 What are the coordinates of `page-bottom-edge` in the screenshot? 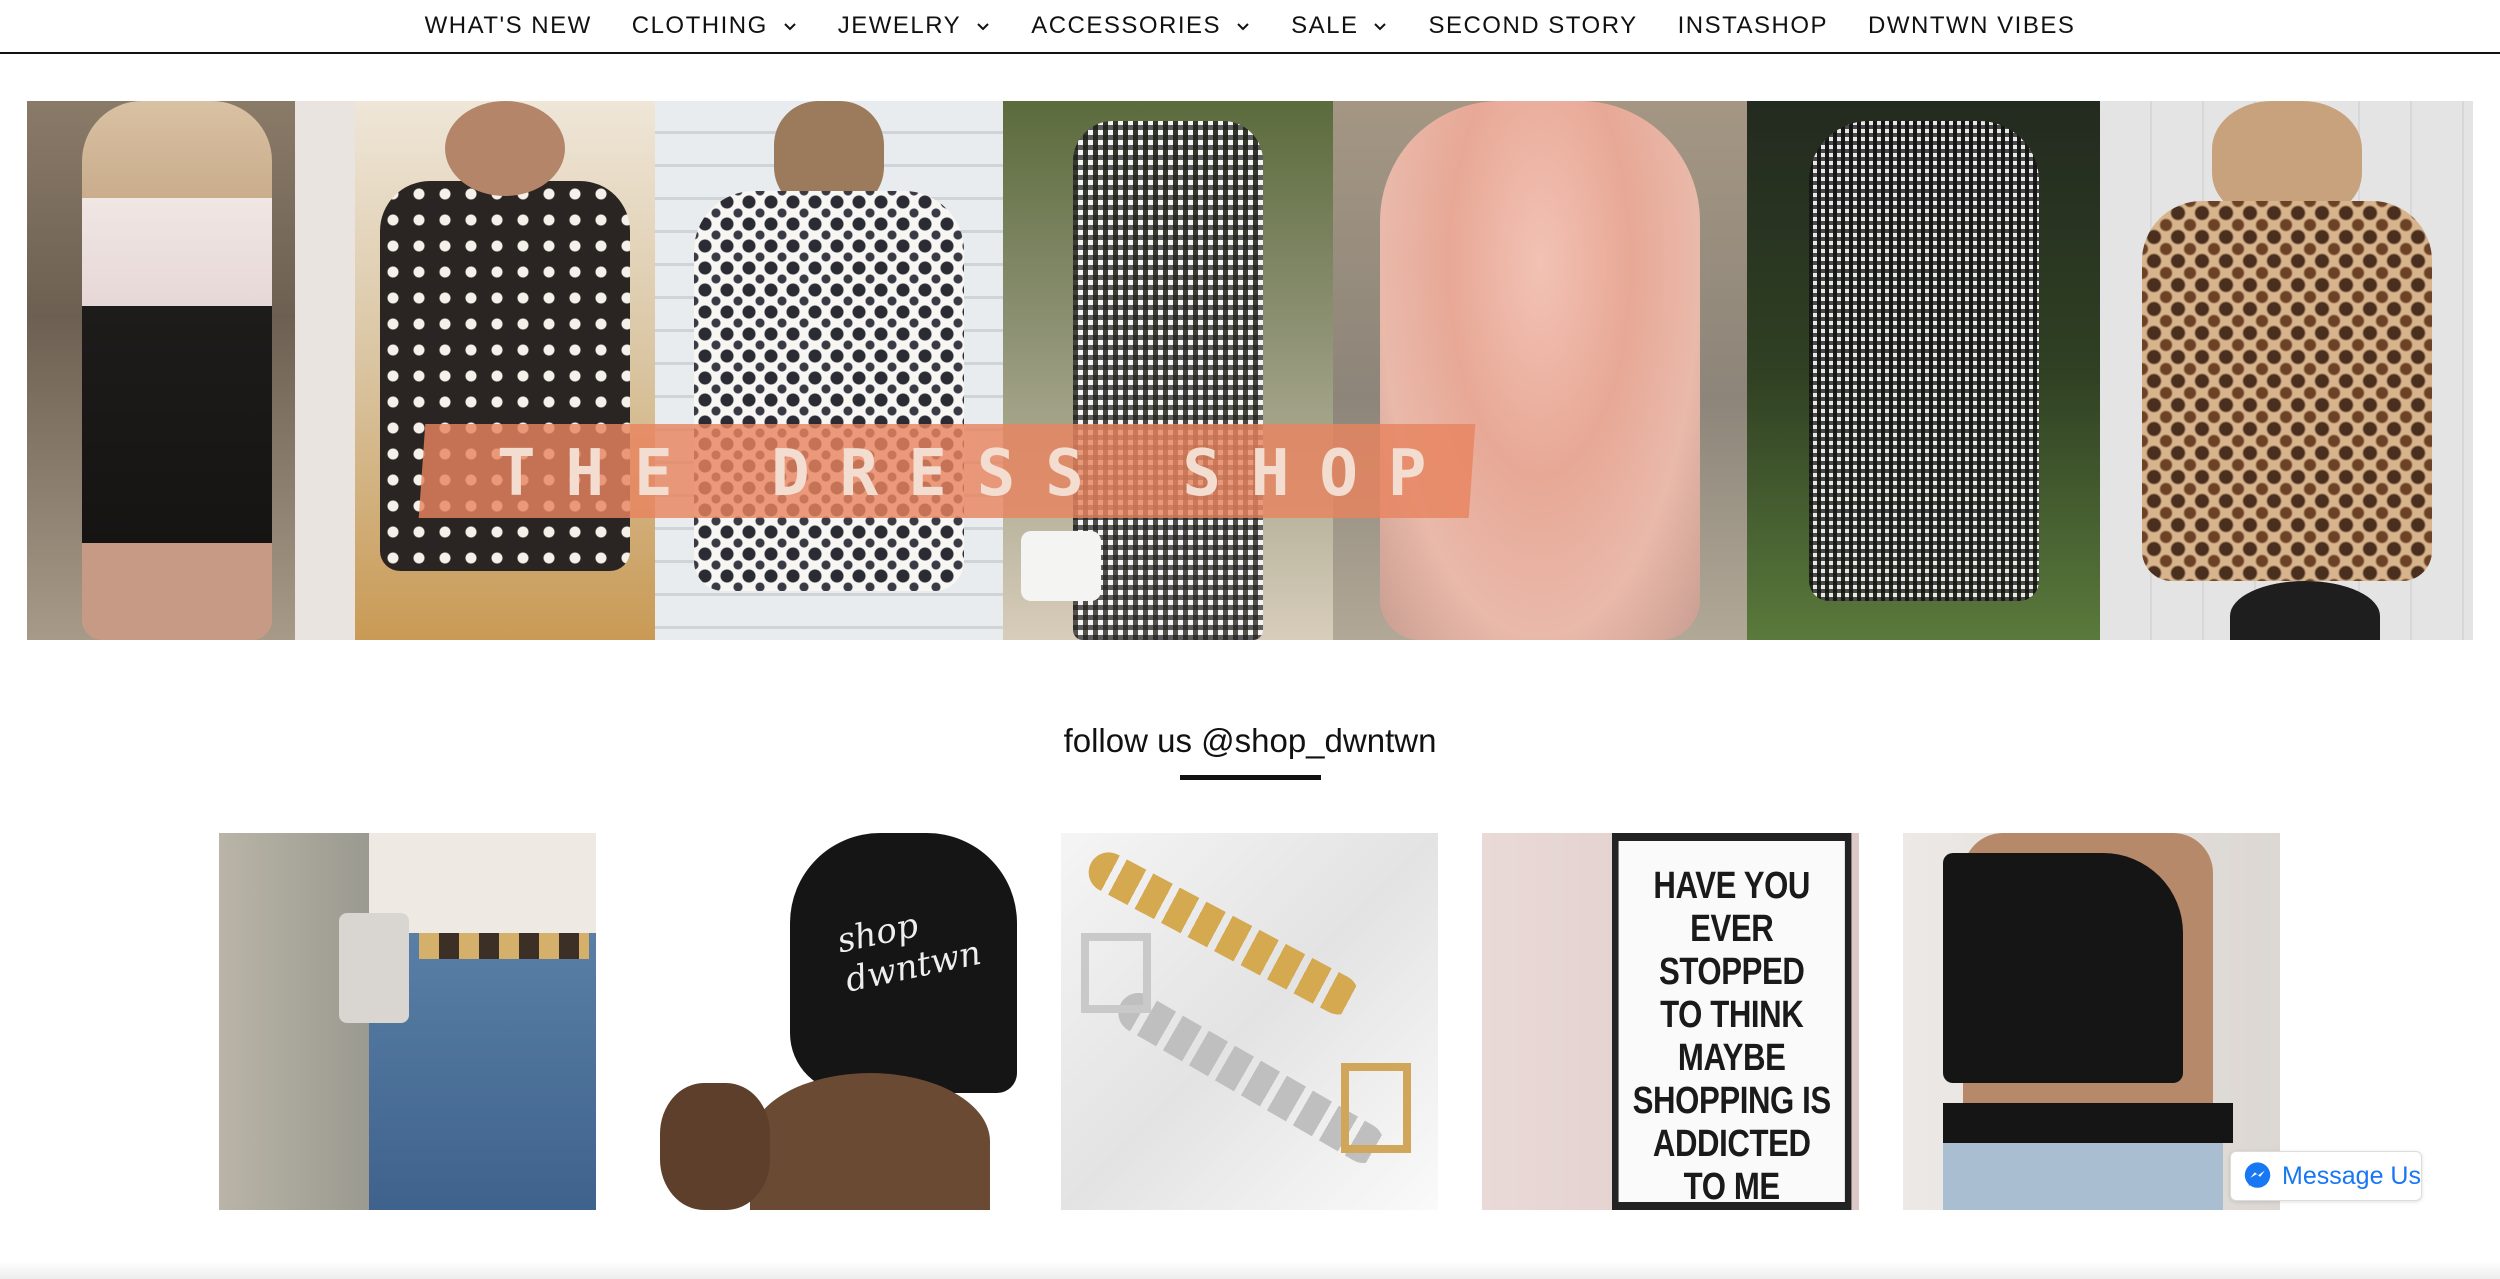 It's located at (1250, 1270).